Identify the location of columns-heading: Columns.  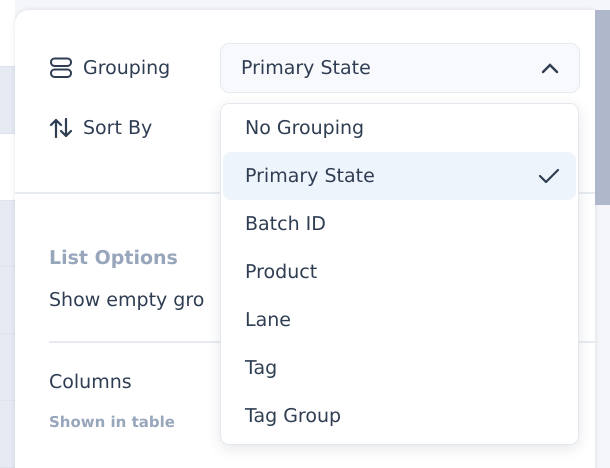
(90, 382).